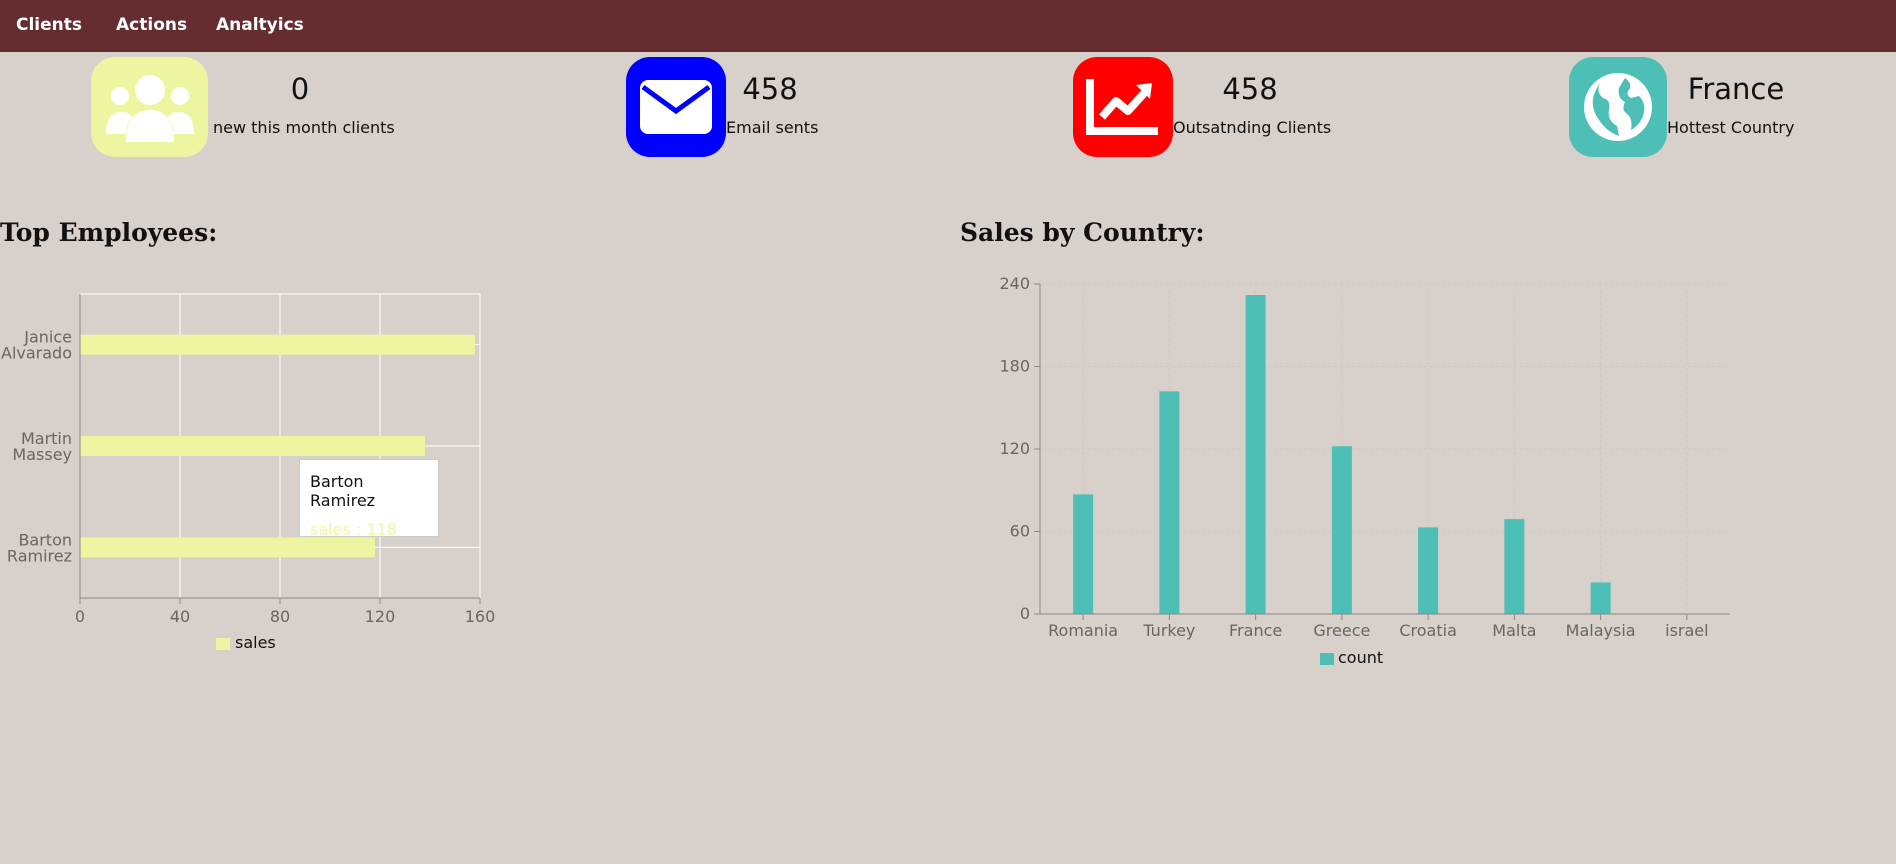  I want to click on y-tick-label: 180, so click(1014, 366).